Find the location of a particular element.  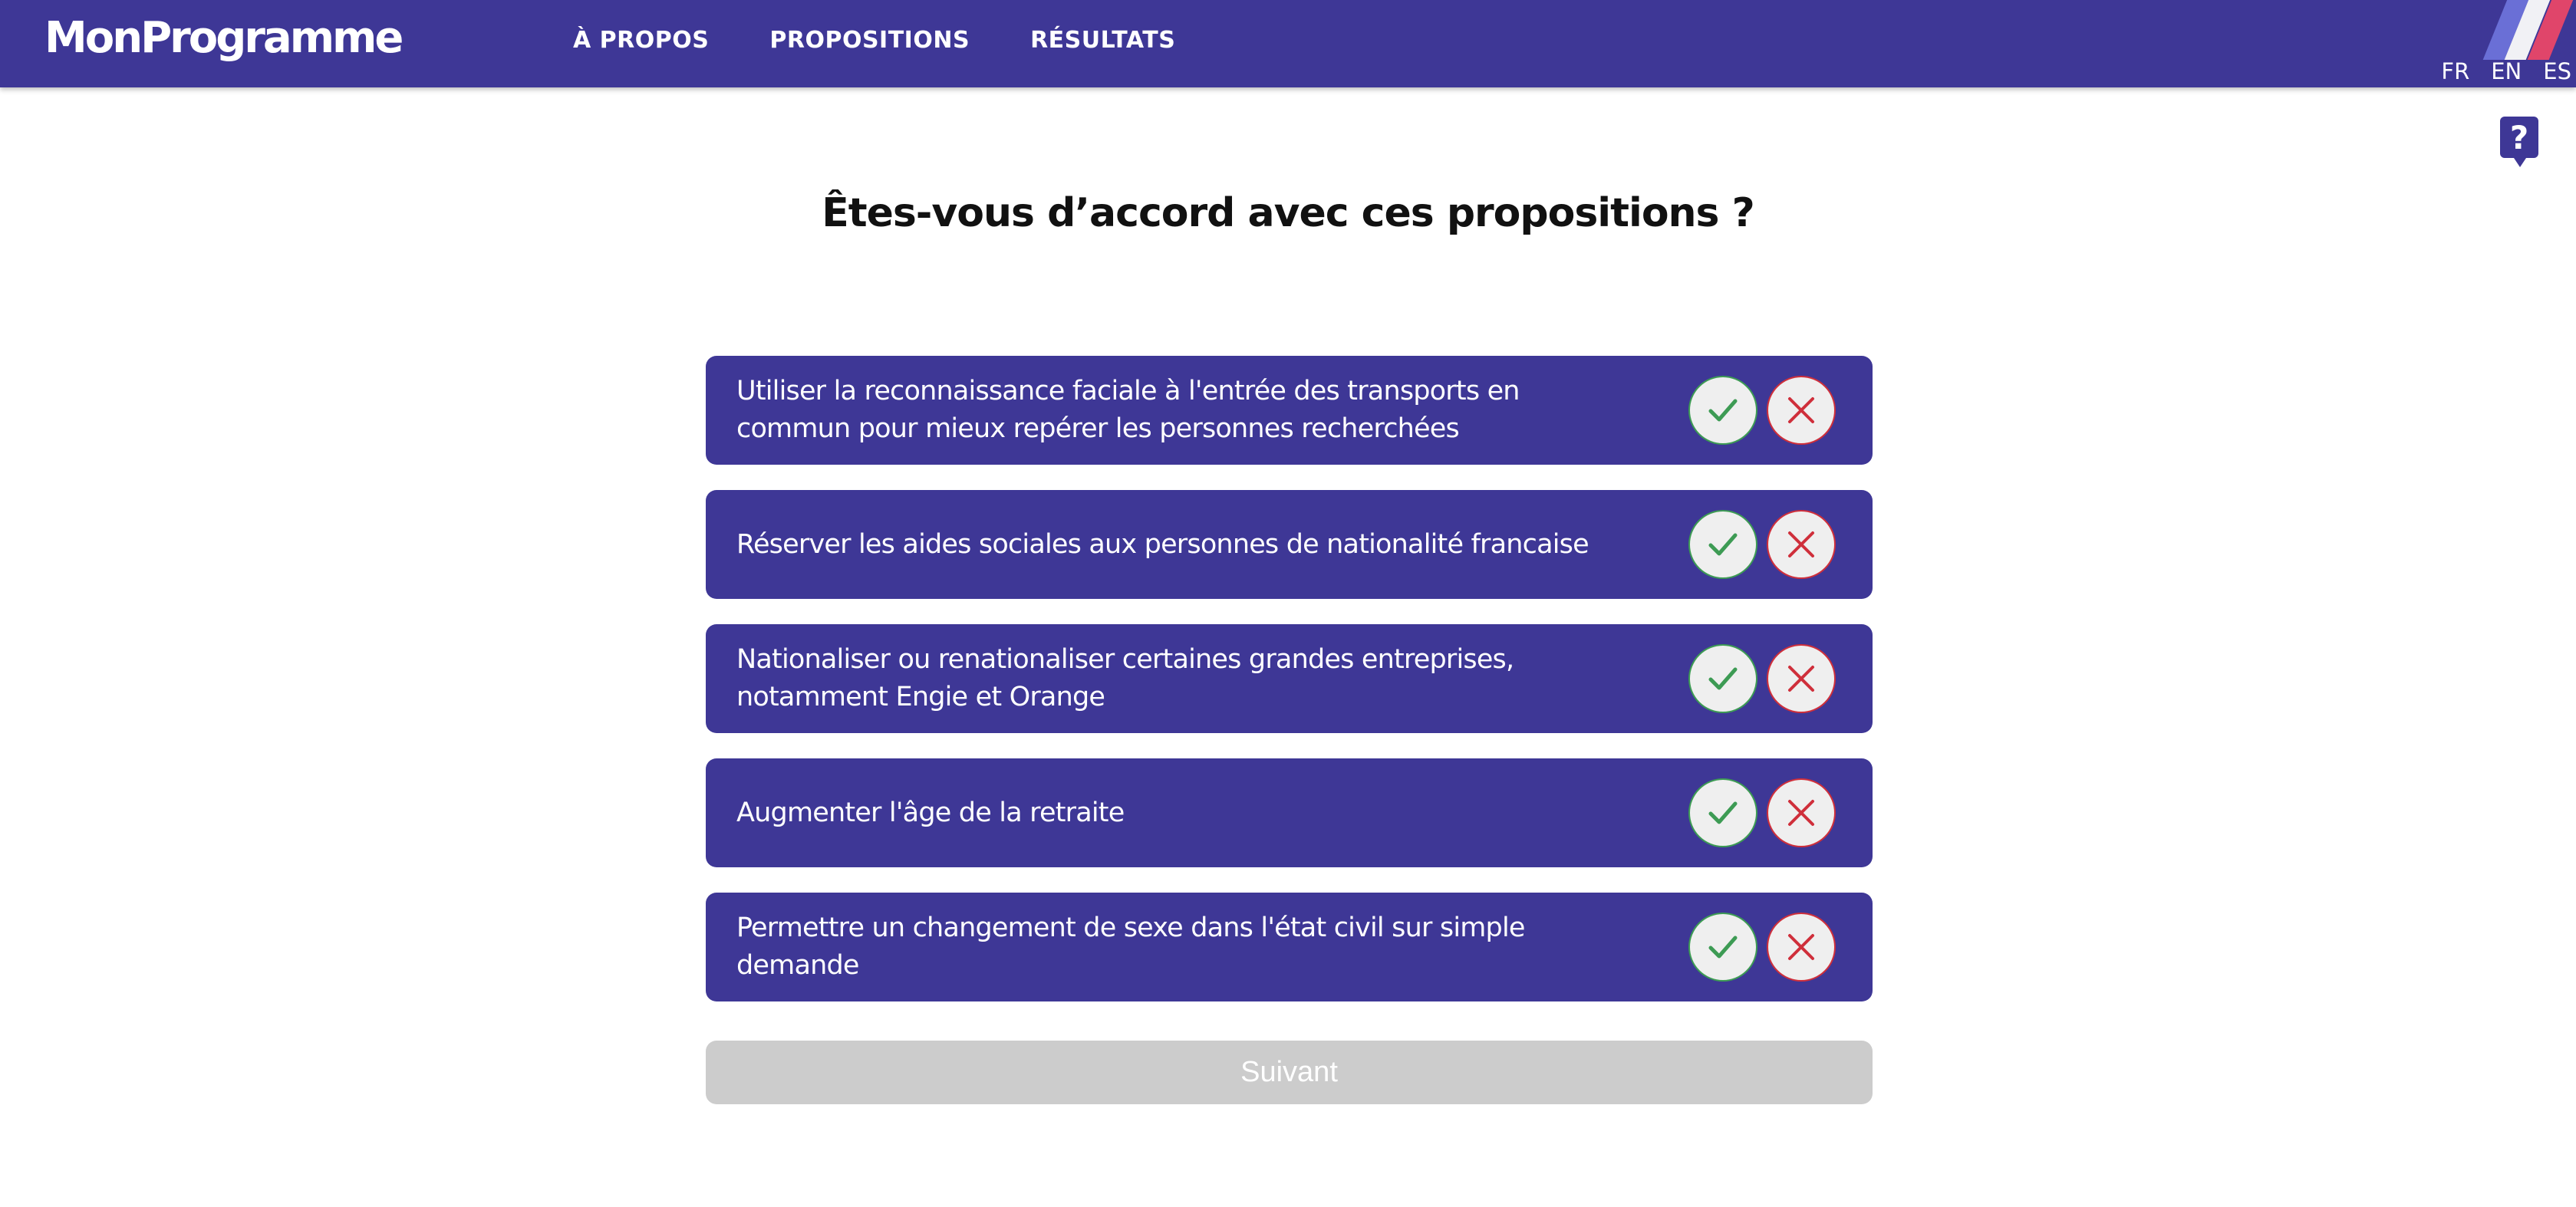

lang-en: EN is located at coordinates (2506, 71).